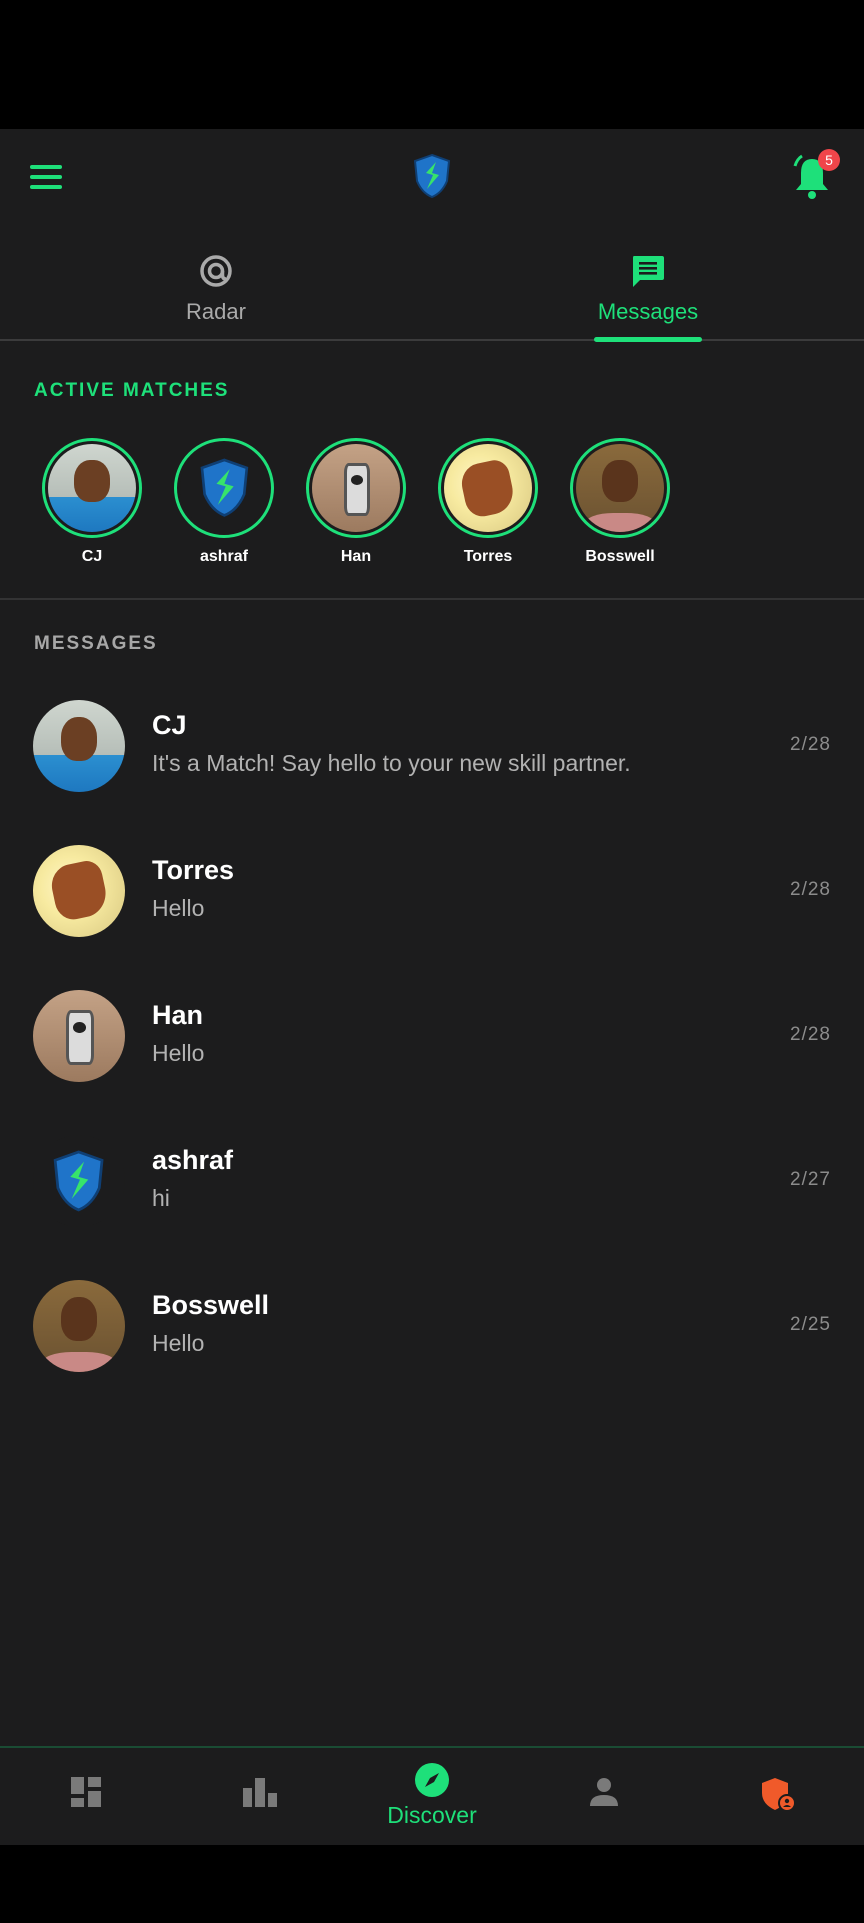 Image resolution: width=864 pixels, height=1923 pixels. What do you see at coordinates (193, 1160) in the screenshot?
I see `conversation-name: ashraf` at bounding box center [193, 1160].